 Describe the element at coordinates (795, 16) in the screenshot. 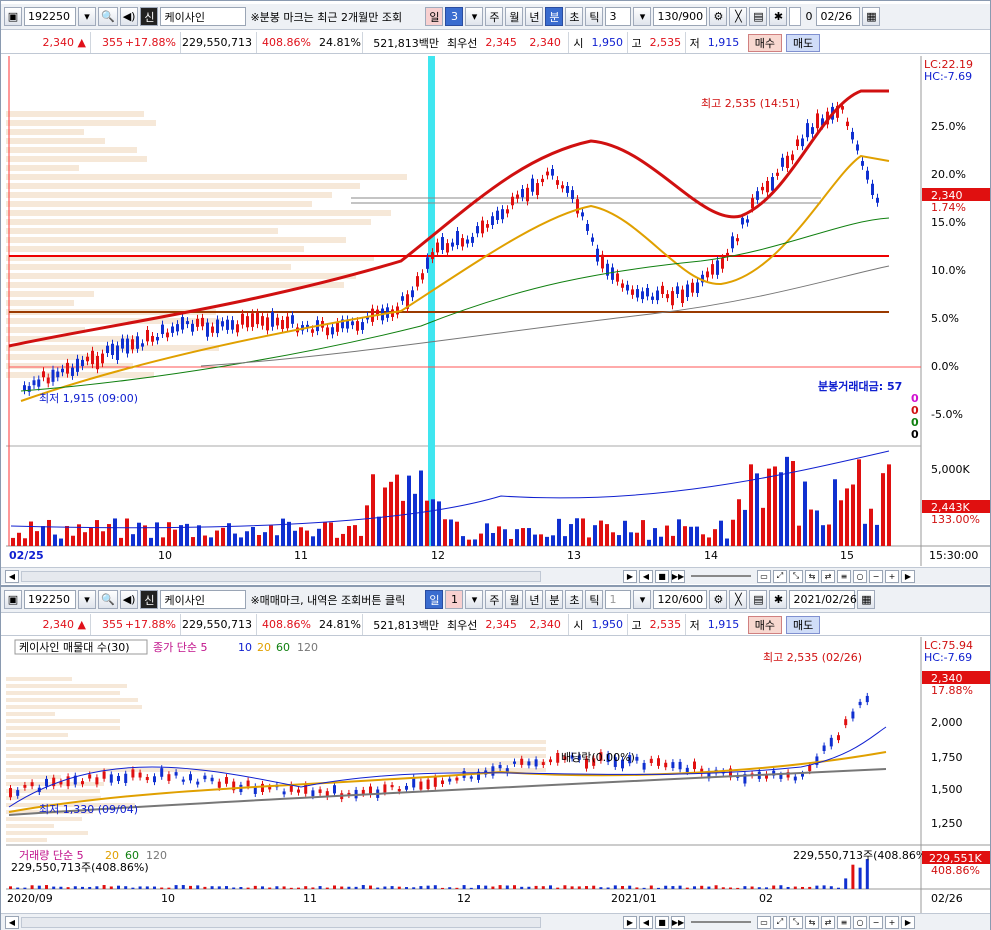

I see `checkbox` at that location.